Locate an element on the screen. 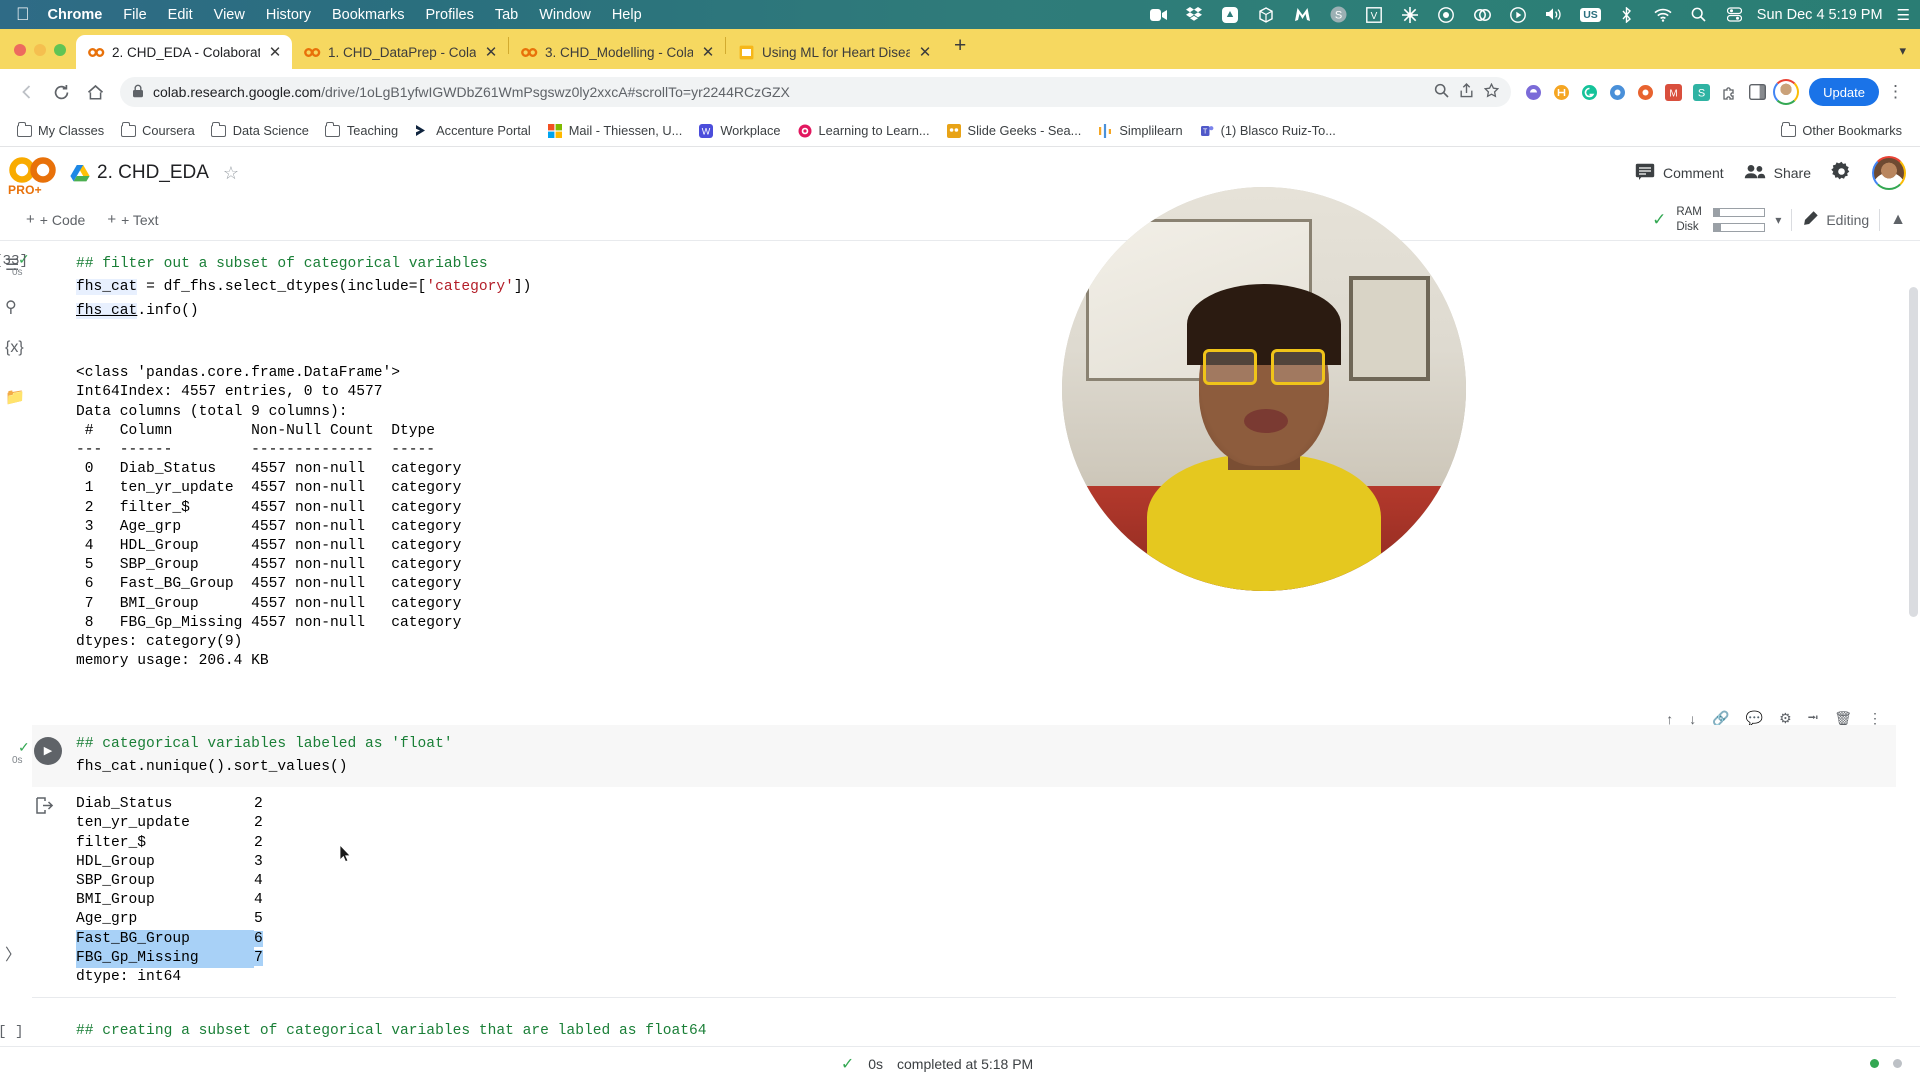 The width and height of the screenshot is (1920, 1080). bookmark-accenture-portal: Accenture Portal is located at coordinates (472, 131).